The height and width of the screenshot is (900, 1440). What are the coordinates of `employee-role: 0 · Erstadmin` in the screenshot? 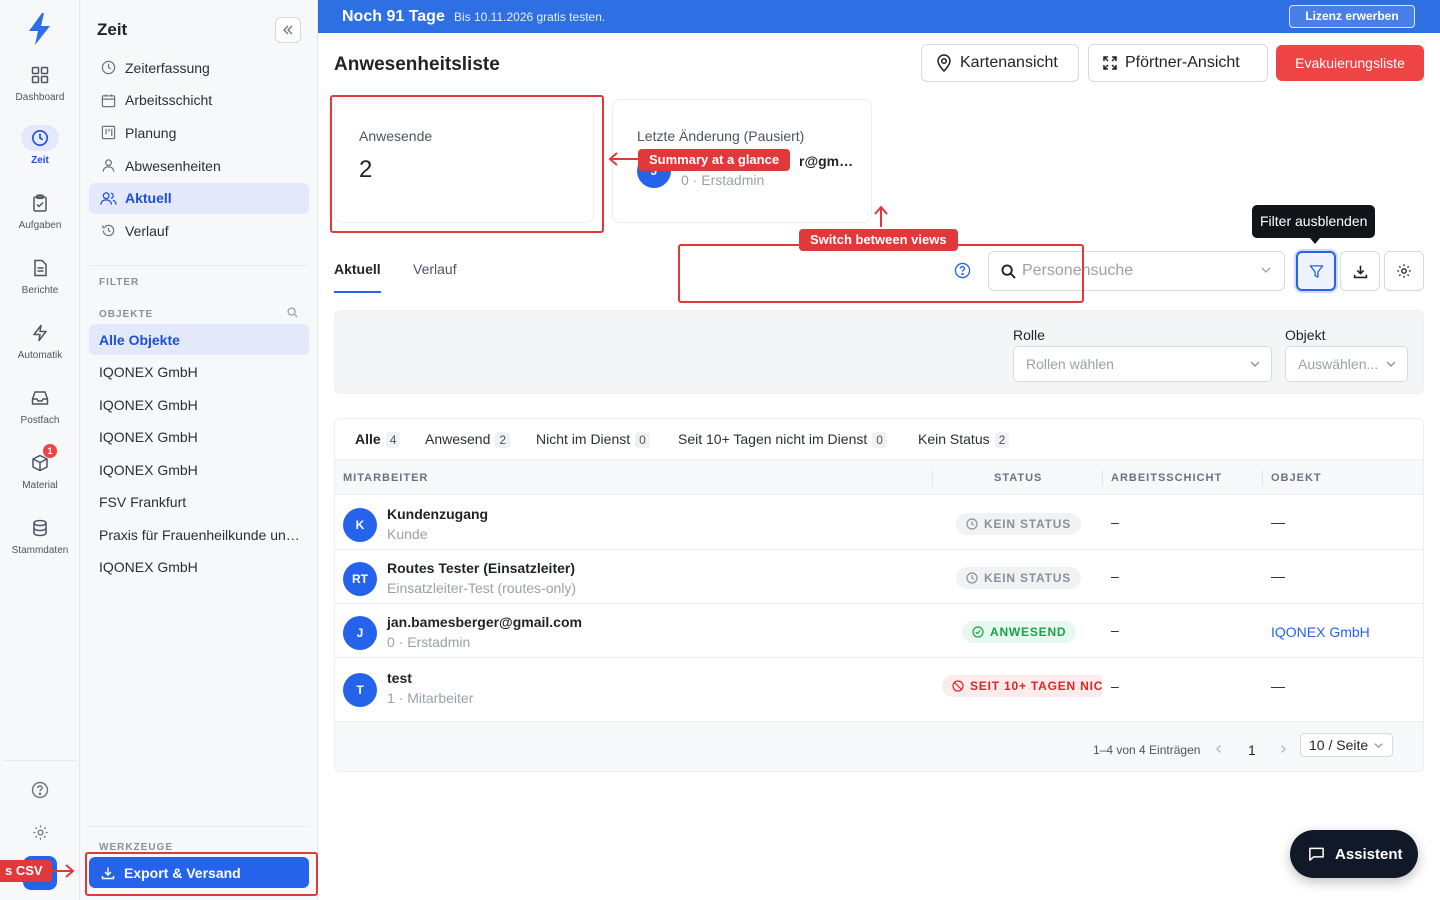 It's located at (429, 642).